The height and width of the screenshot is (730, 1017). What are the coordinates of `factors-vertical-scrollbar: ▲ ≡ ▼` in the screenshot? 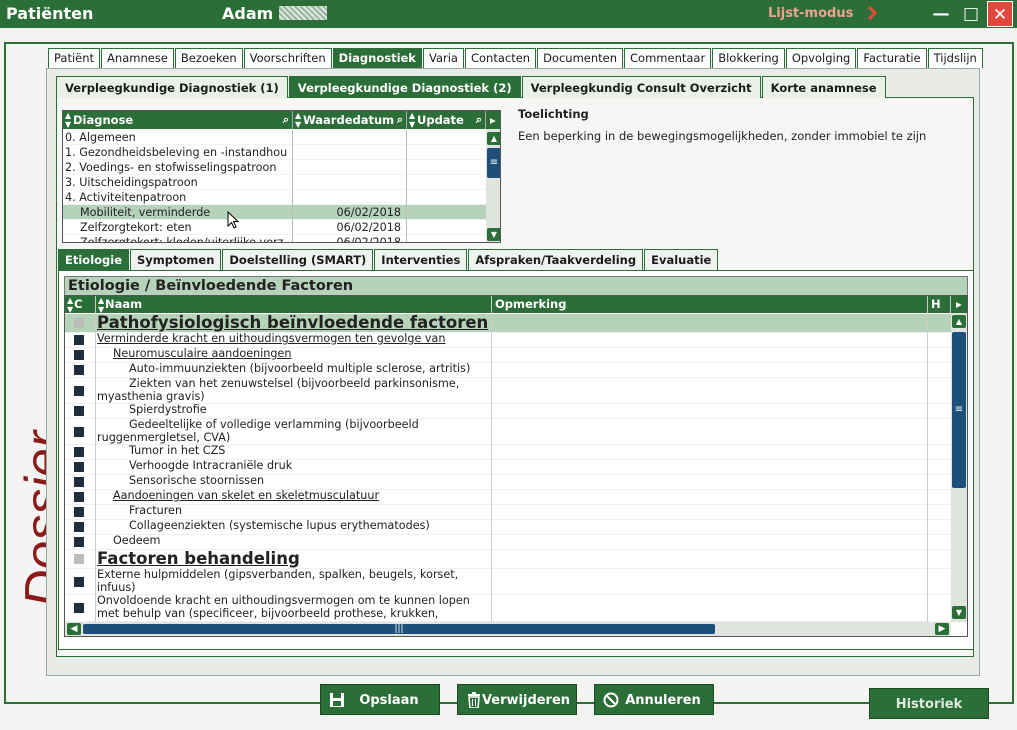 It's located at (959, 467).